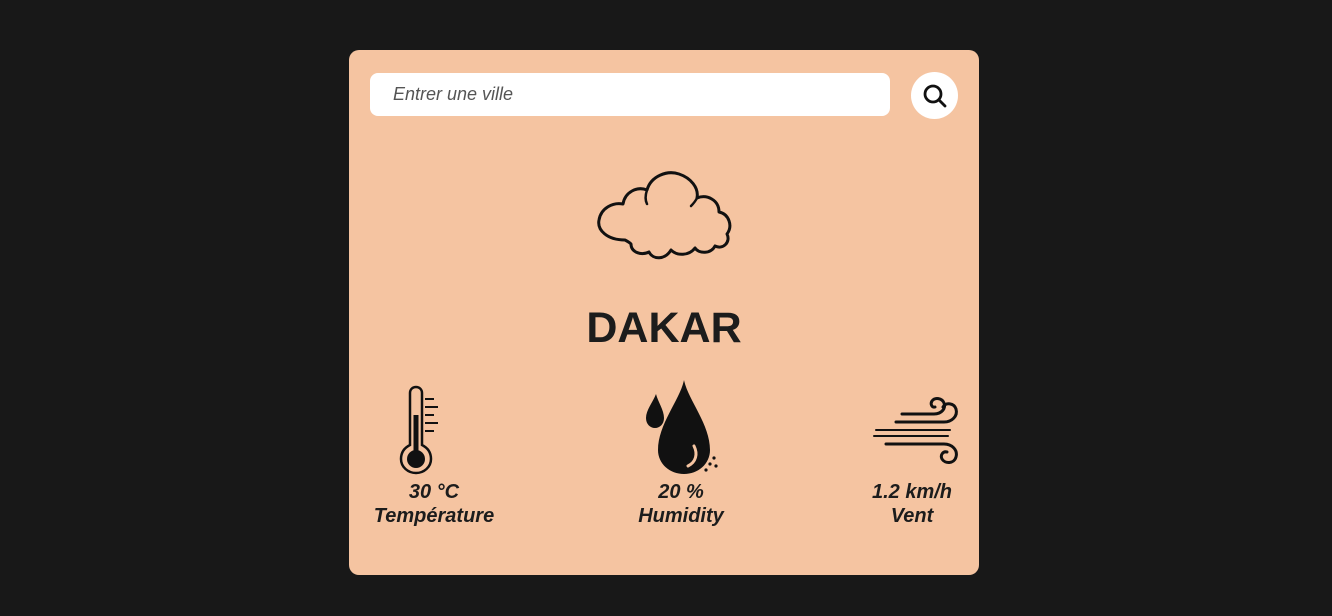 The width and height of the screenshot is (1332, 616). I want to click on wind-icon, so click(915, 430).